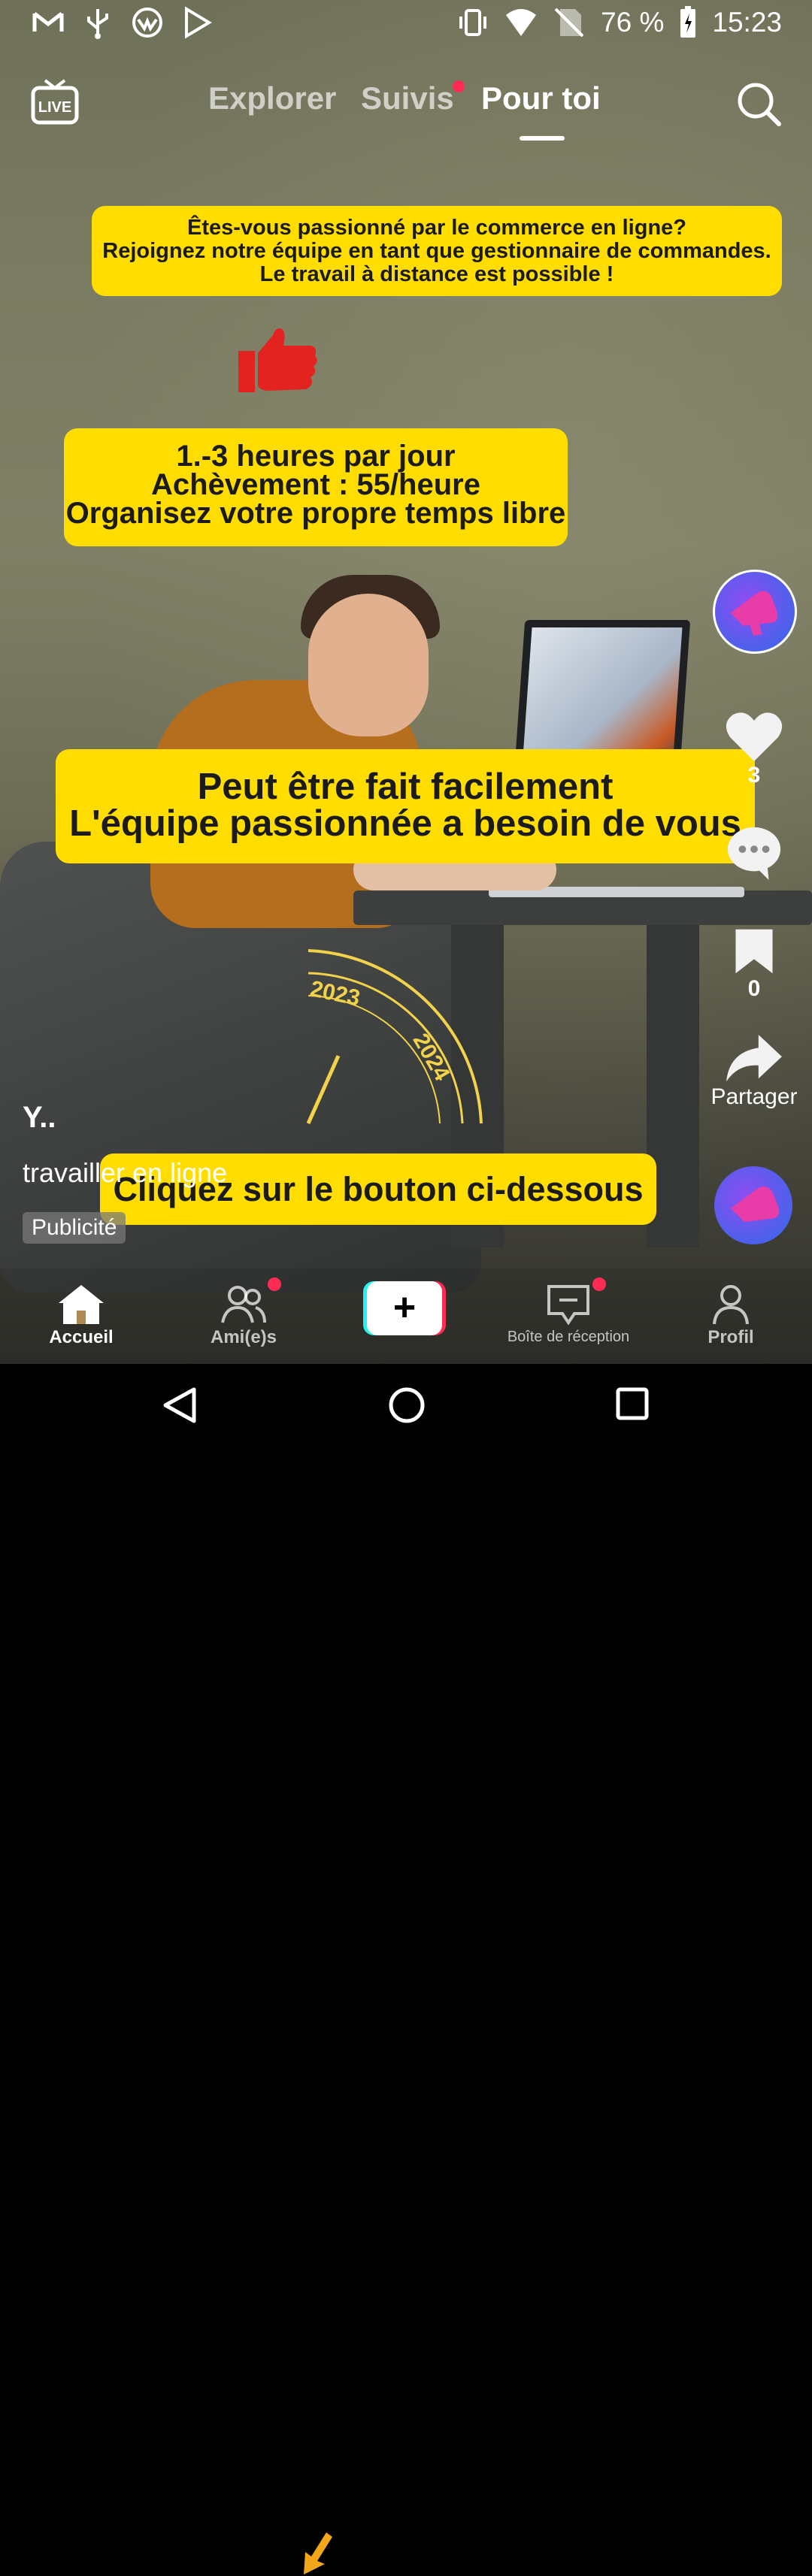  I want to click on live-label: LIVE, so click(54, 108).